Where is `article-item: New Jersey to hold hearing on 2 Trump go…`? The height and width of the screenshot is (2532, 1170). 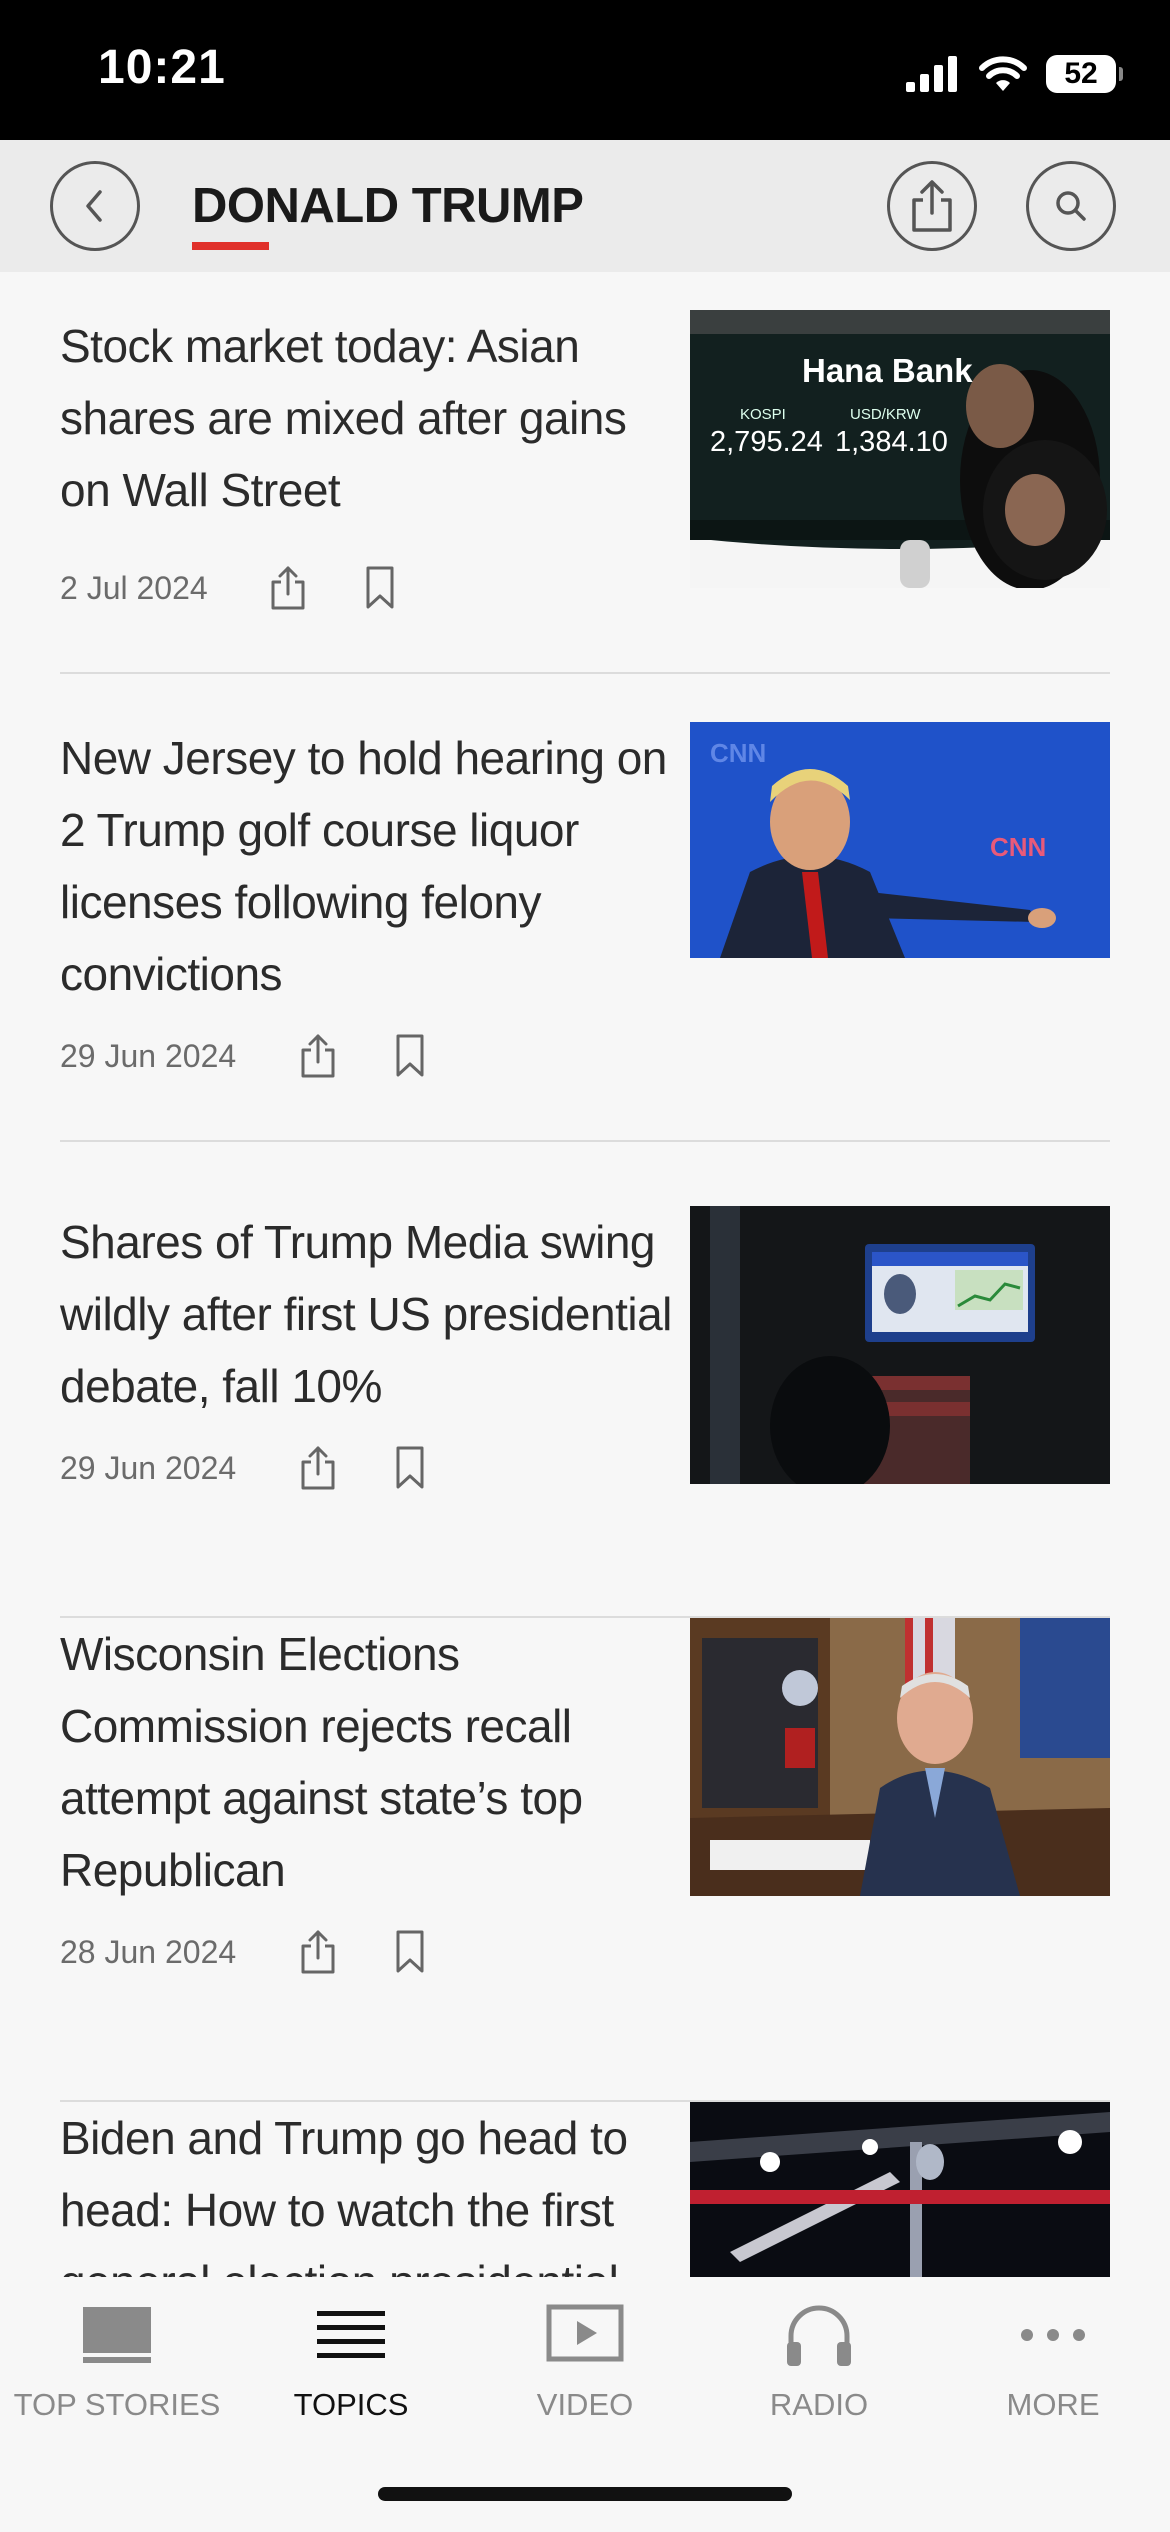 article-item: New Jersey to hold hearing on 2 Trump go… is located at coordinates (585, 932).